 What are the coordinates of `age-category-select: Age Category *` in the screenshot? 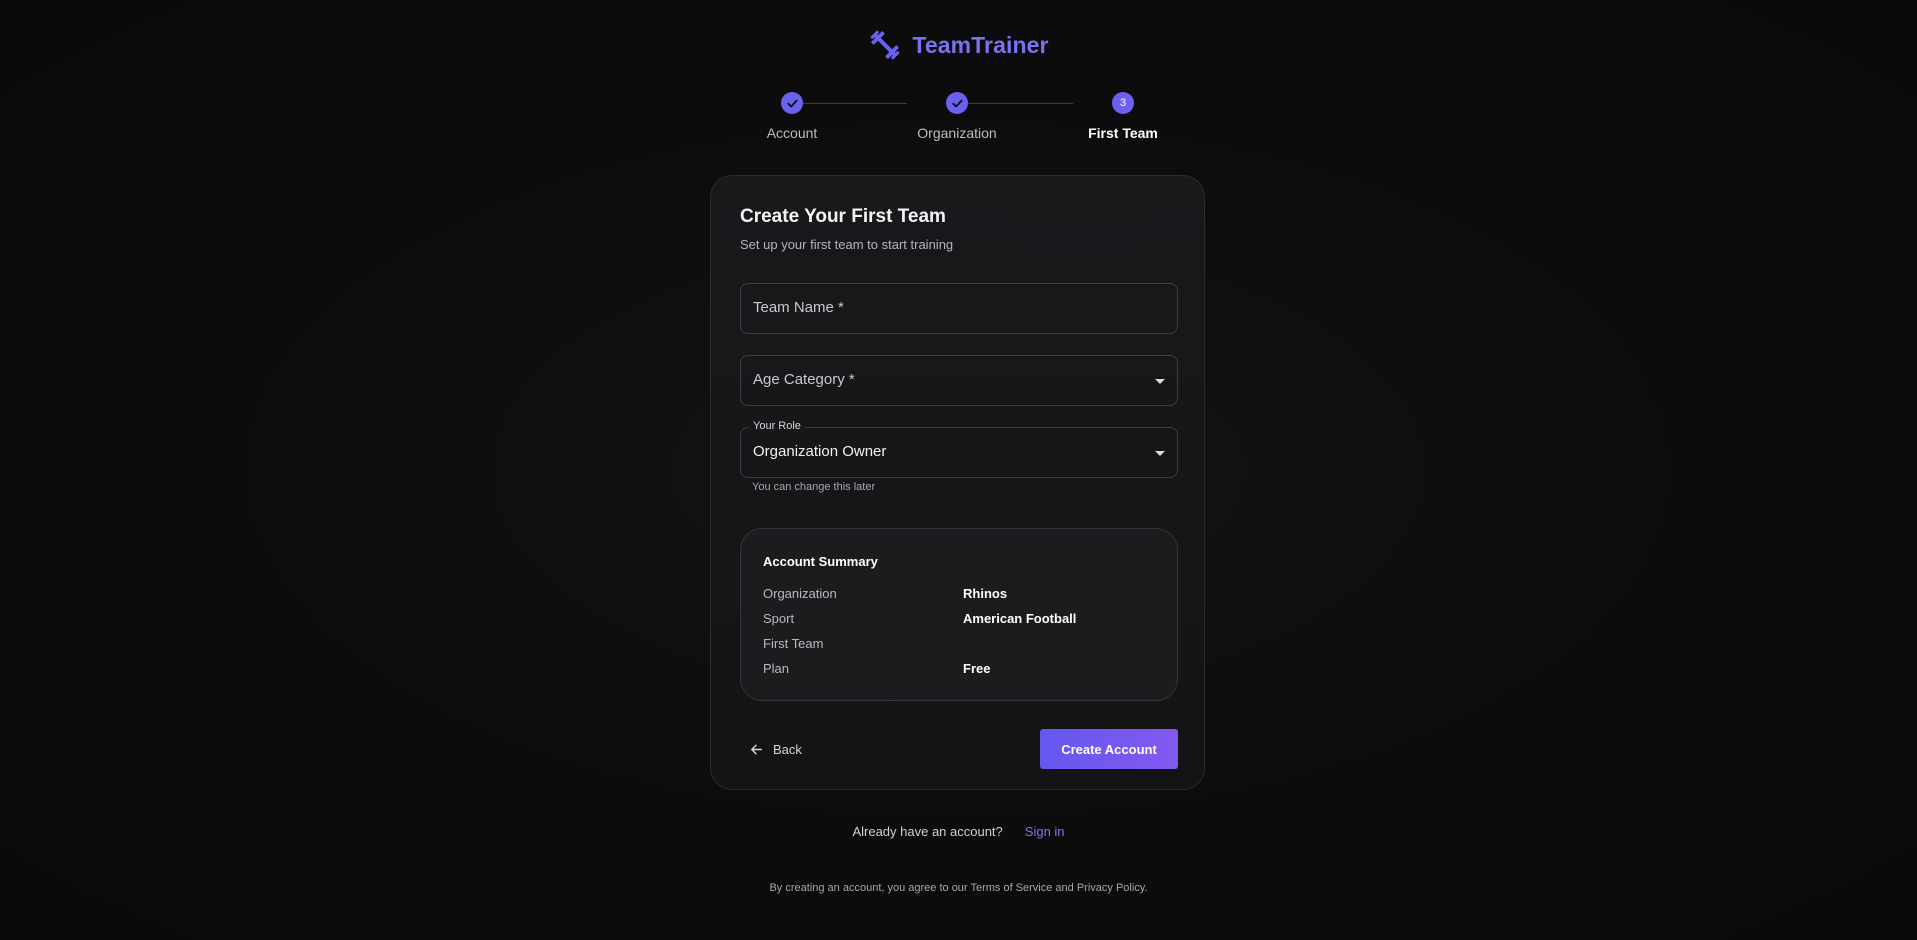 It's located at (959, 380).